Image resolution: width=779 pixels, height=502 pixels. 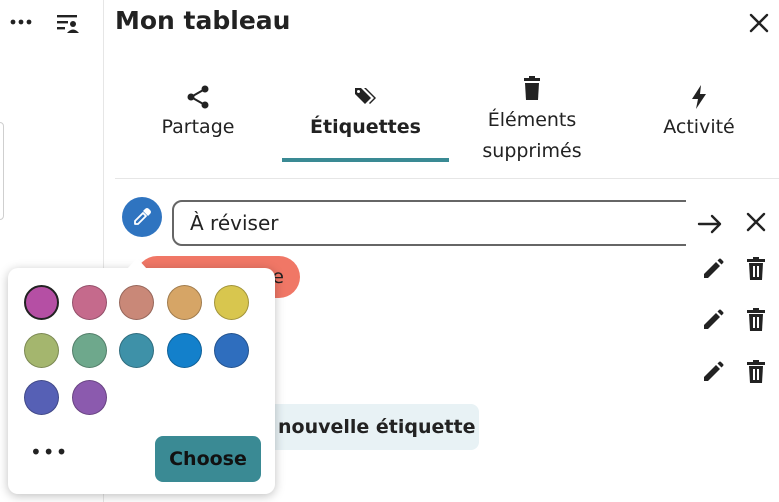 I want to click on color-picker-button, so click(x=142, y=217).